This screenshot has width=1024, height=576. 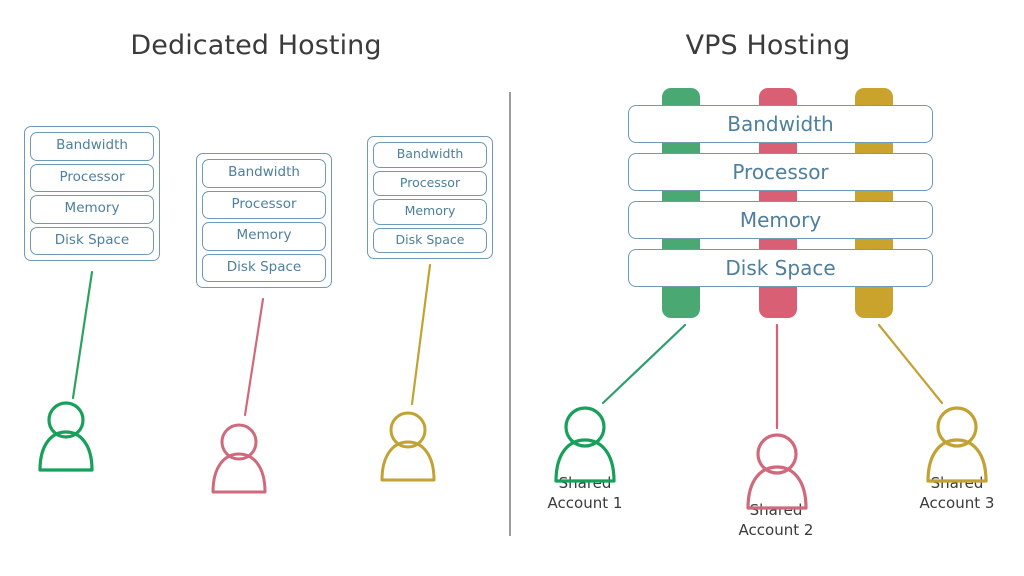 What do you see at coordinates (780, 268) in the screenshot?
I see `vps-resource-disk-space: Disk Space` at bounding box center [780, 268].